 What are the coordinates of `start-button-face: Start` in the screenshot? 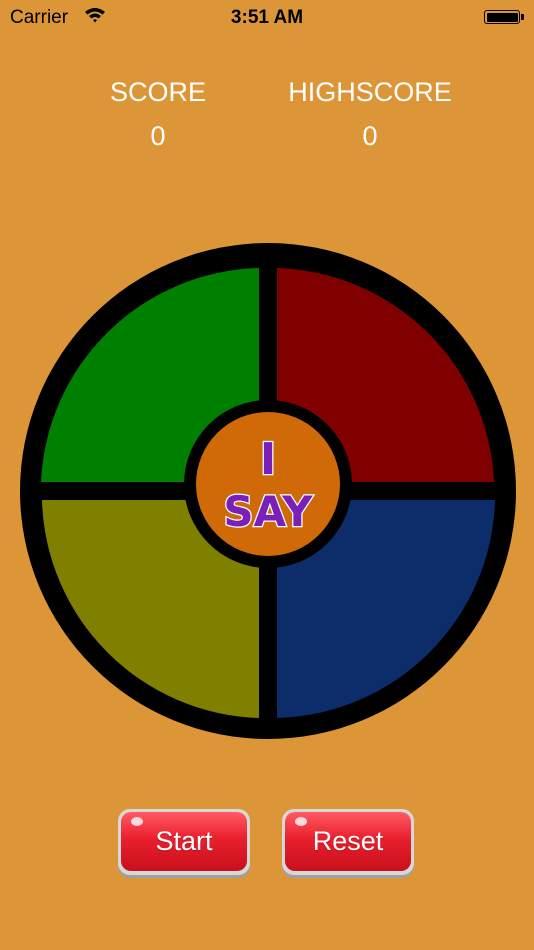 It's located at (184, 841).